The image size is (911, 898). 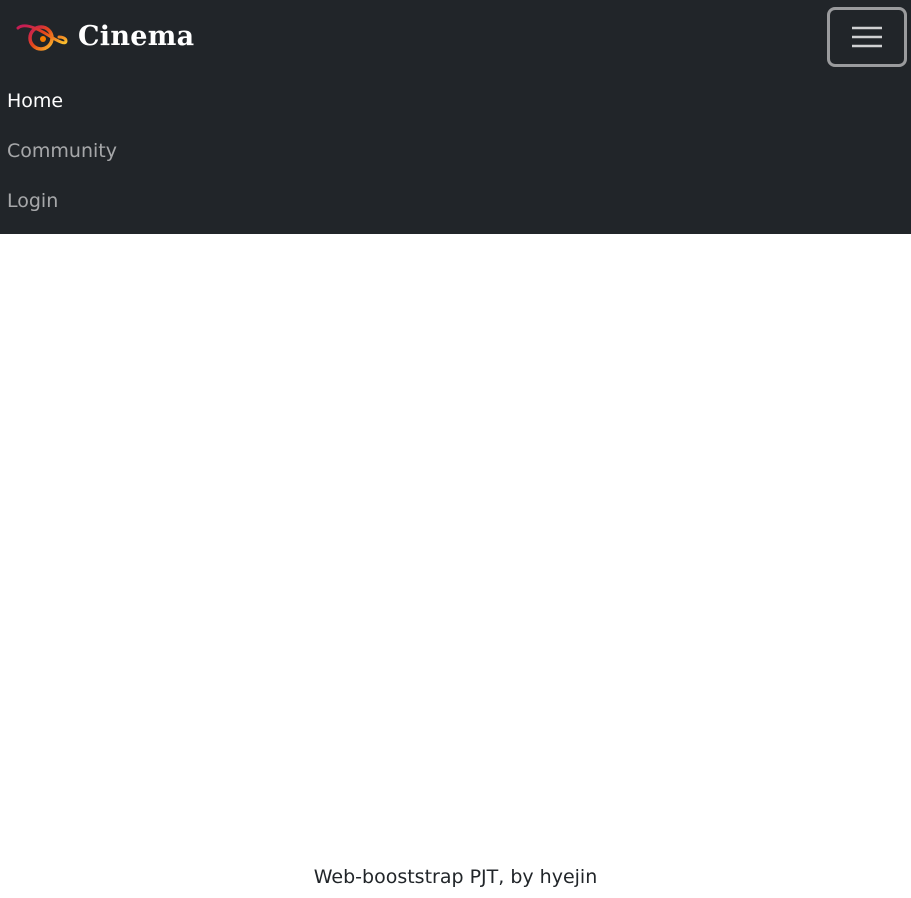 What do you see at coordinates (62, 201) in the screenshot?
I see `nav-item-login: Login` at bounding box center [62, 201].